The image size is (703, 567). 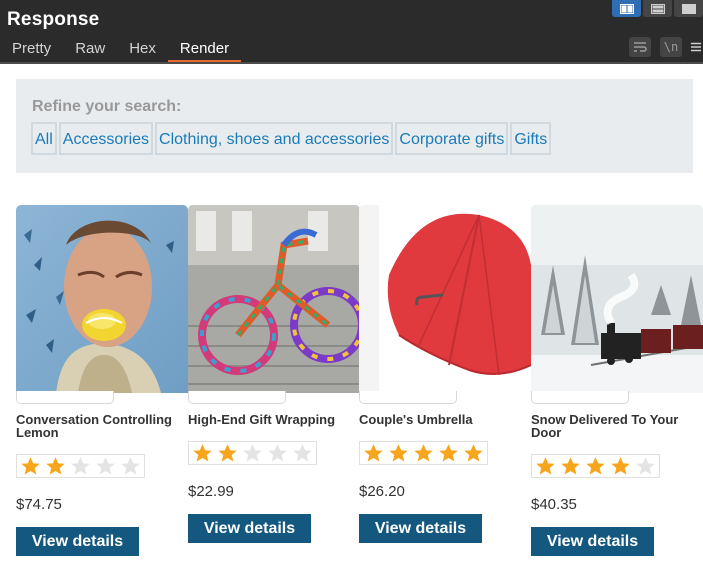 What do you see at coordinates (531, 138) in the screenshot?
I see `filter-gifts: Gifts` at bounding box center [531, 138].